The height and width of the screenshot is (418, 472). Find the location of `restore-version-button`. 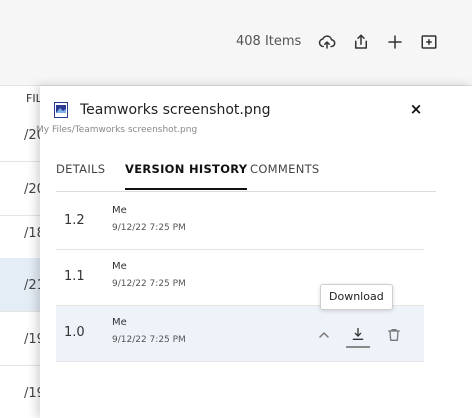

restore-version-button is located at coordinates (324, 335).